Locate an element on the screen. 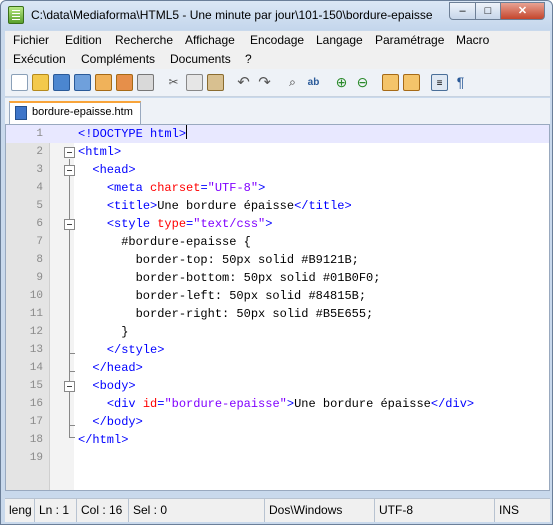  redo-icon: ↷ is located at coordinates (264, 82).